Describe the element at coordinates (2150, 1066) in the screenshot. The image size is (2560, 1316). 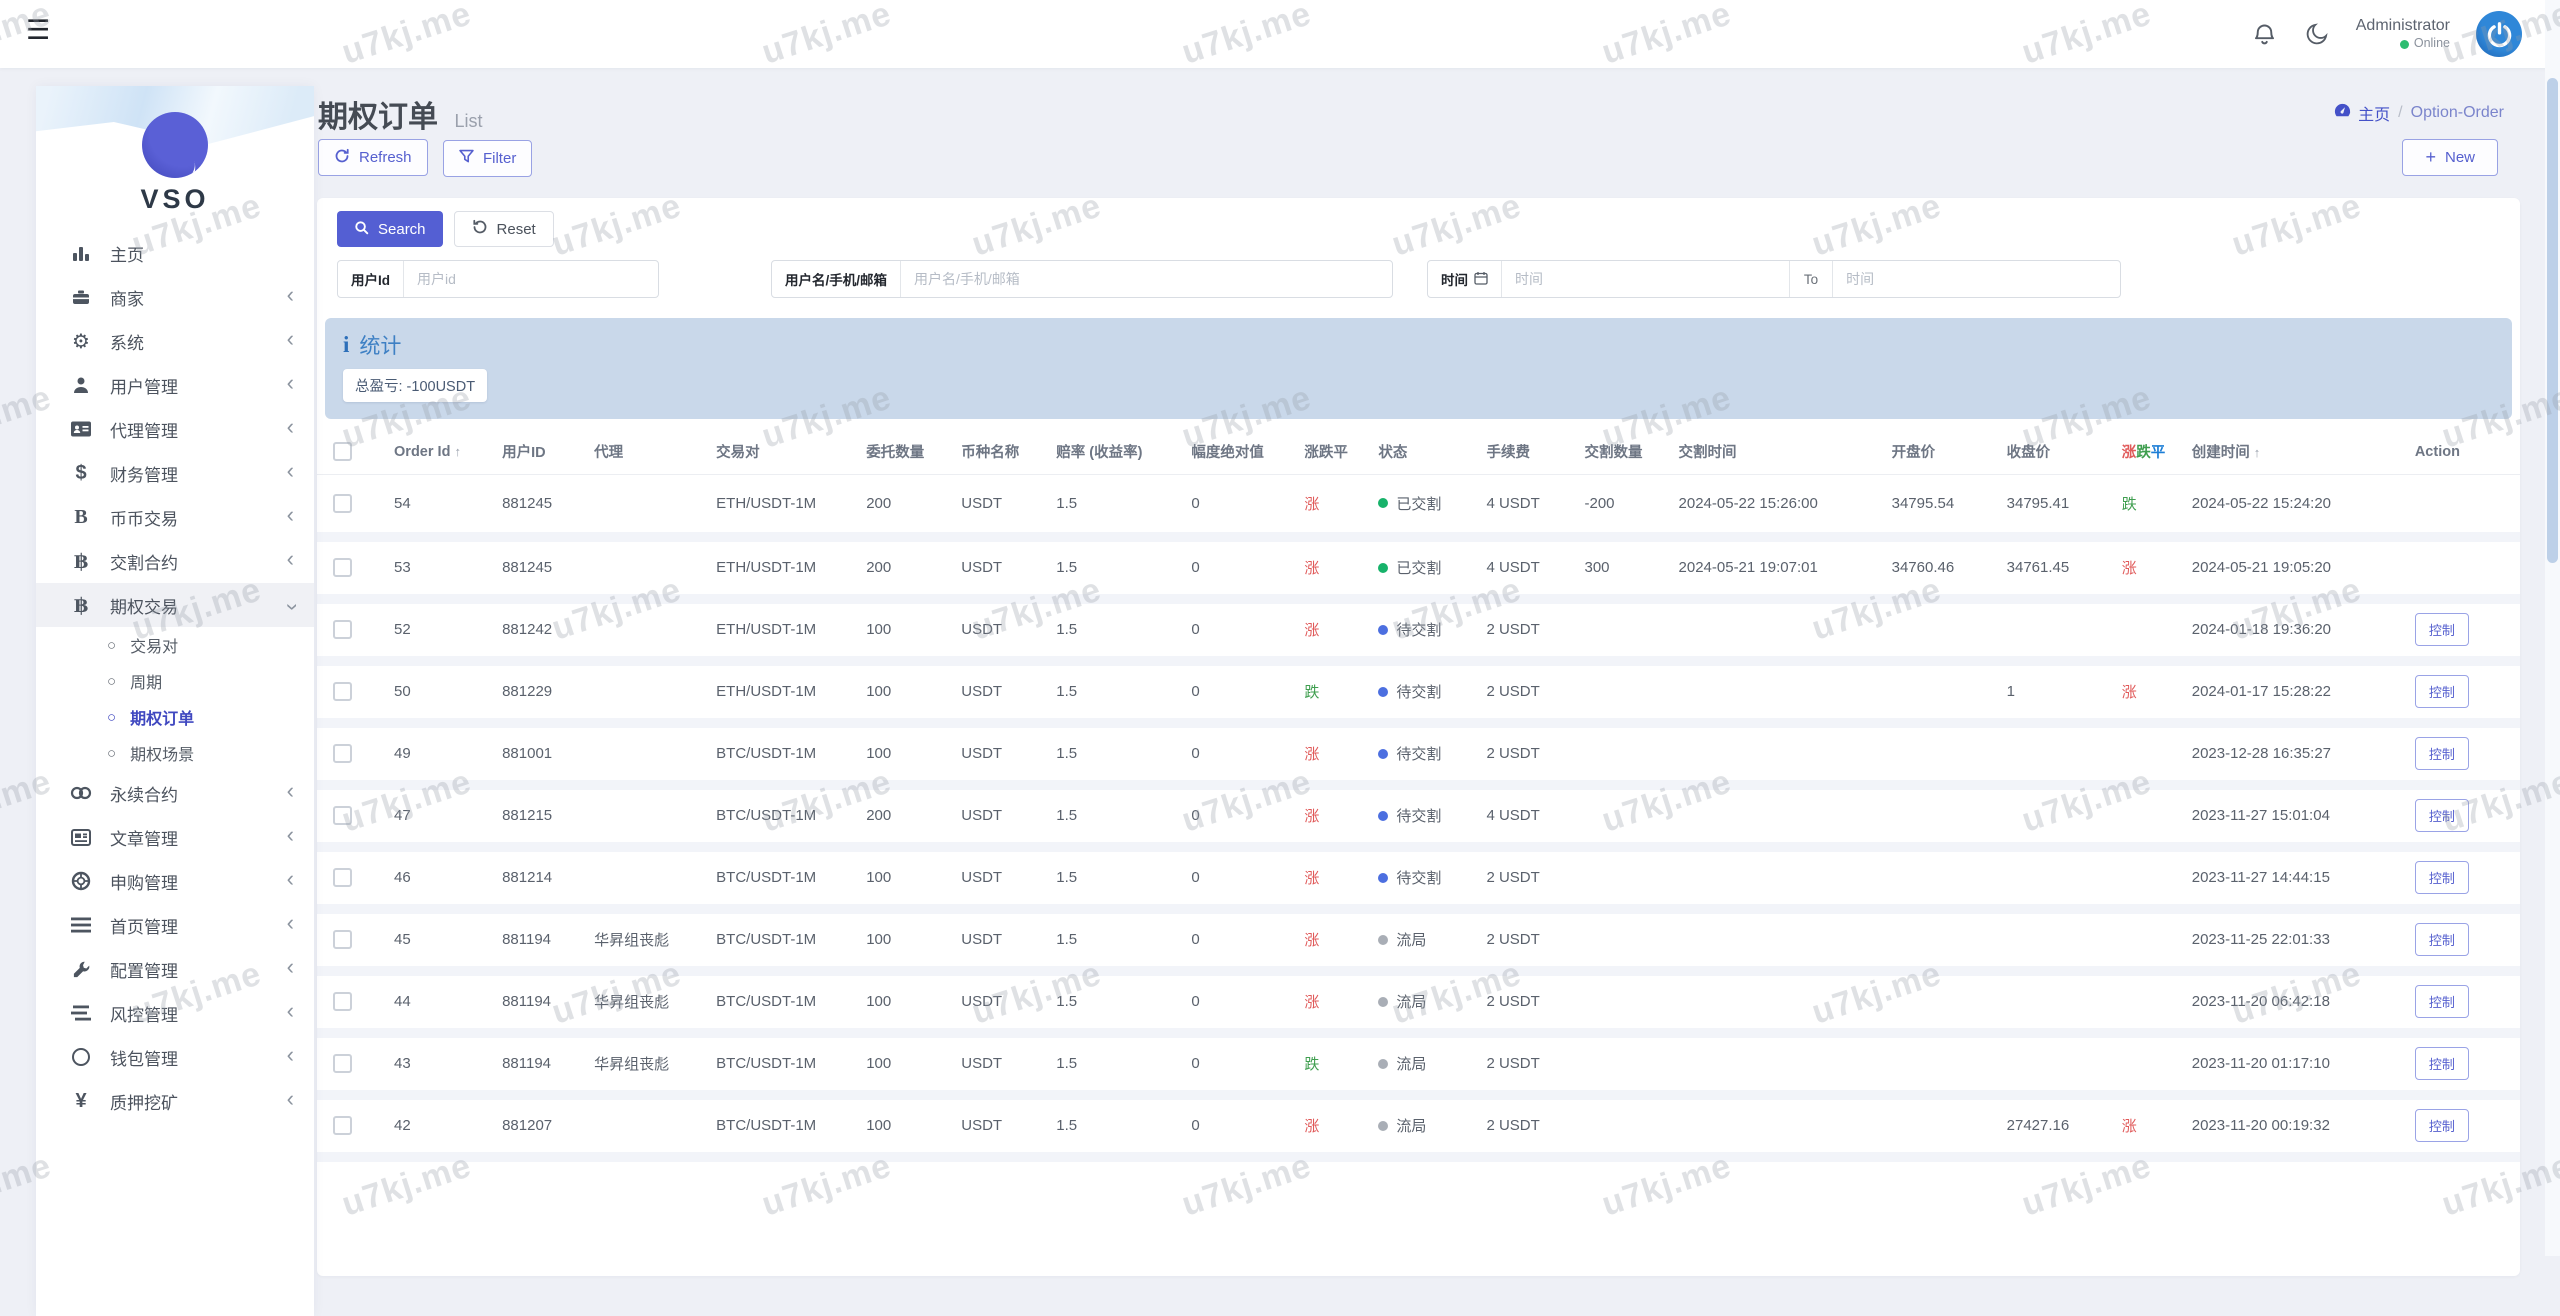
I see `cell-result` at that location.